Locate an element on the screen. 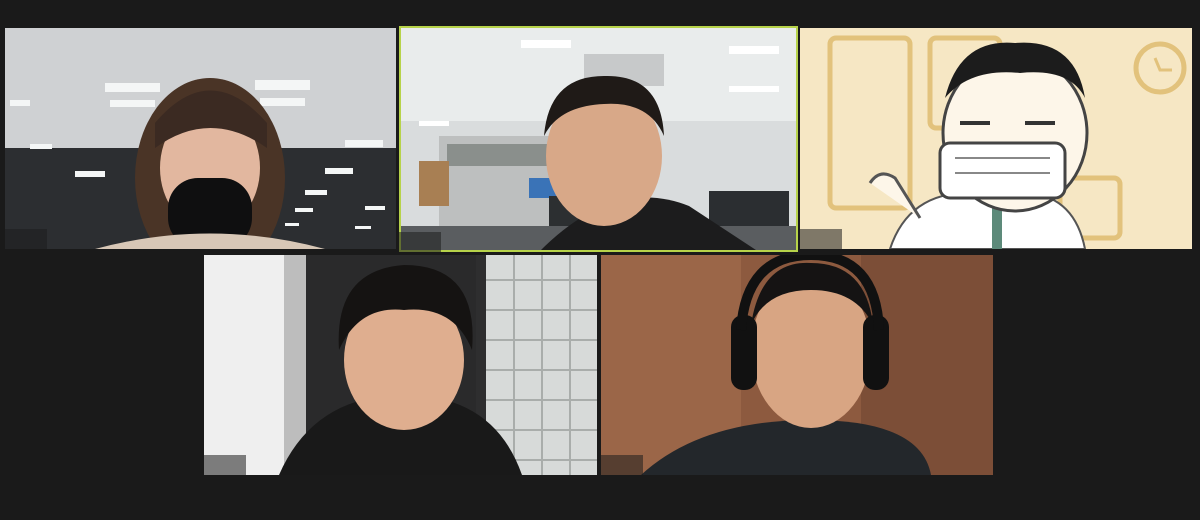 The height and width of the screenshot is (520, 1200). participant-5-video is located at coordinates (797, 365).